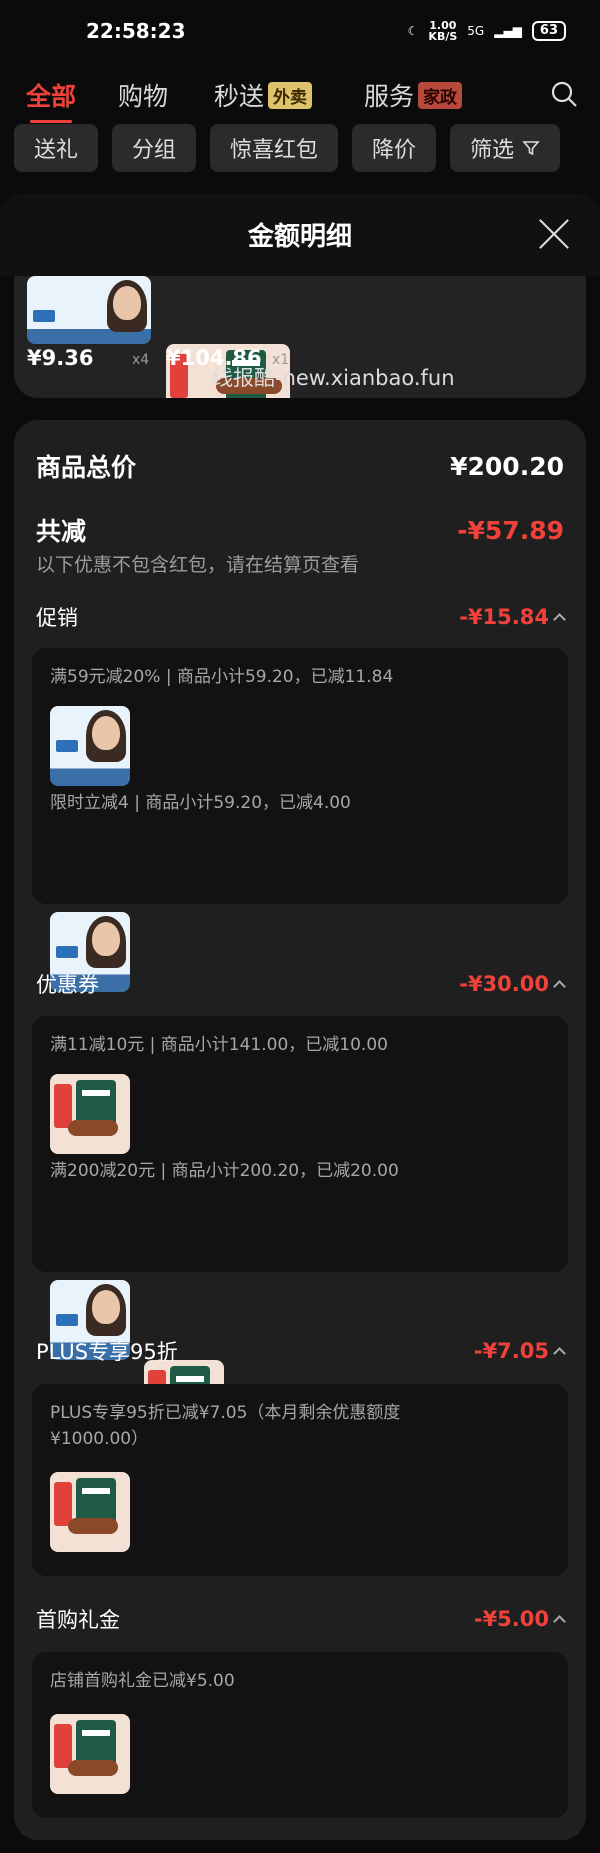 Image resolution: width=600 pixels, height=1853 pixels. What do you see at coordinates (198, 565) in the screenshot?
I see `discount-note: 以下优惠不包含红包，请在结算页查看` at bounding box center [198, 565].